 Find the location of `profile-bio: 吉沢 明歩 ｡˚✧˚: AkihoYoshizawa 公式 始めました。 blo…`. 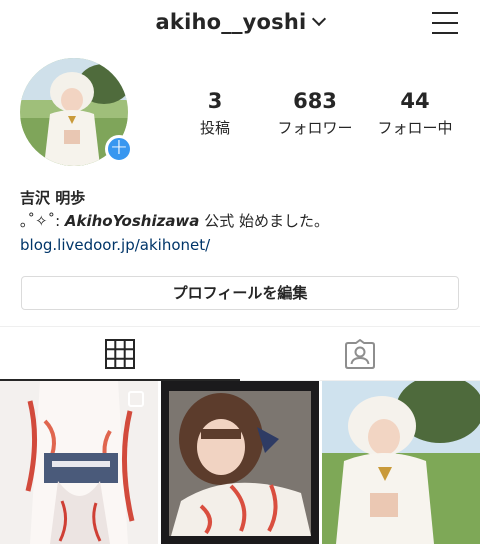

profile-bio: 吉沢 明歩 ｡˚✧˚: AkihoYoshizawa 公式 始めました。 blo… is located at coordinates (245, 222).